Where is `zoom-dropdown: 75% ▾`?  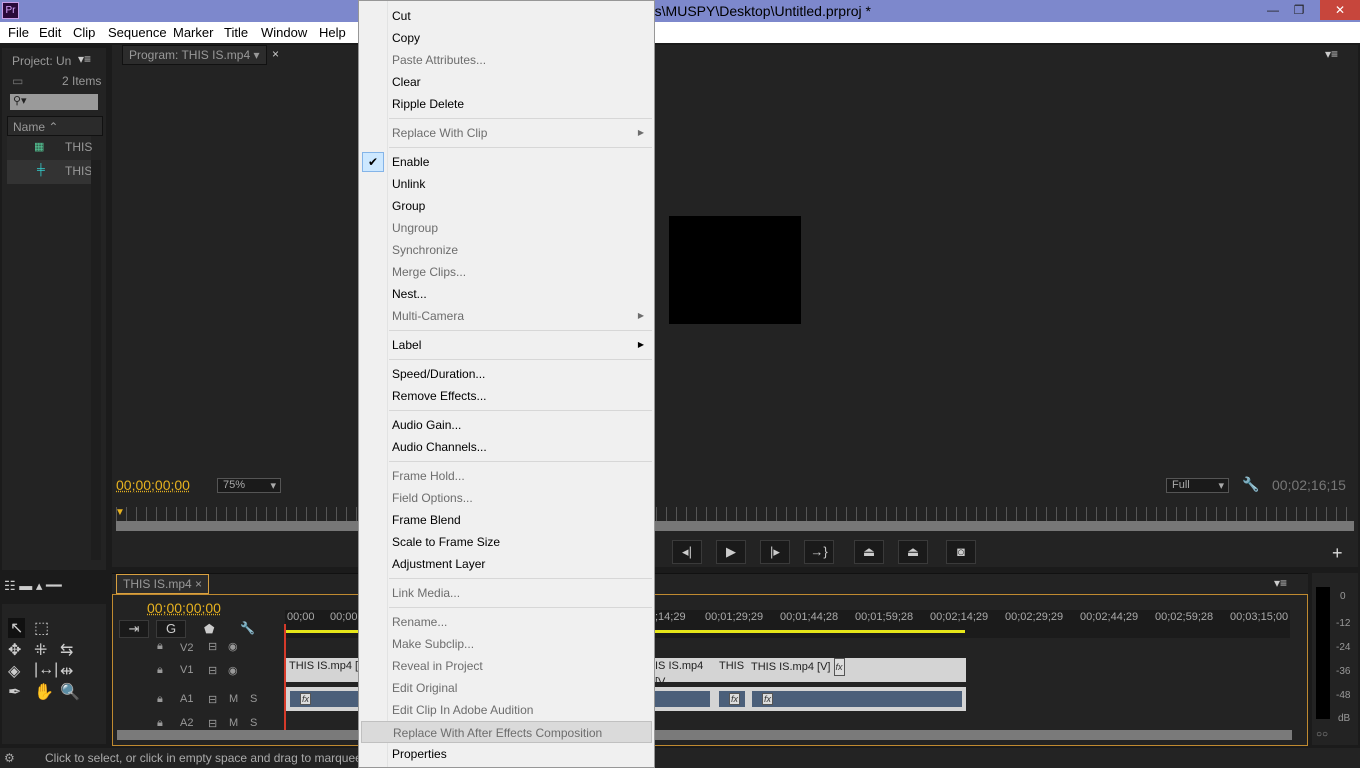
zoom-dropdown: 75% ▾ is located at coordinates (249, 485).